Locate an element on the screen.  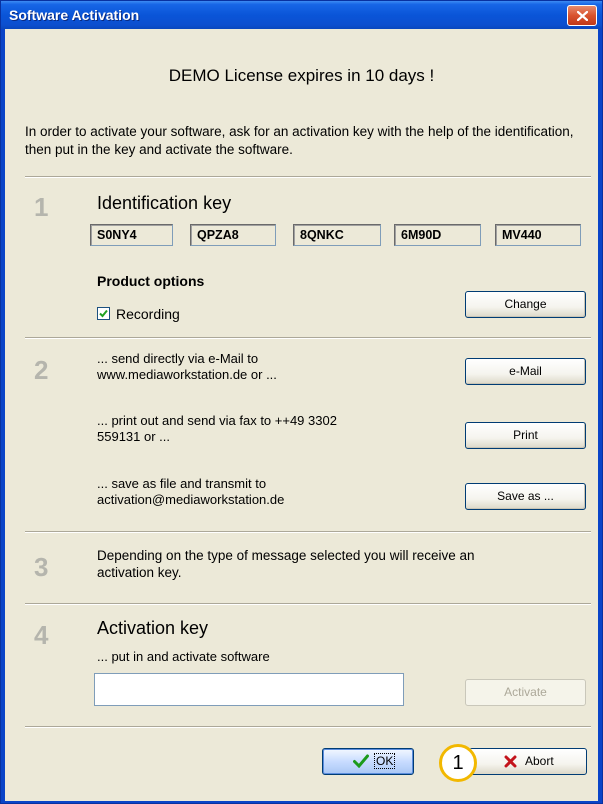
print-button: Print is located at coordinates (525, 435).